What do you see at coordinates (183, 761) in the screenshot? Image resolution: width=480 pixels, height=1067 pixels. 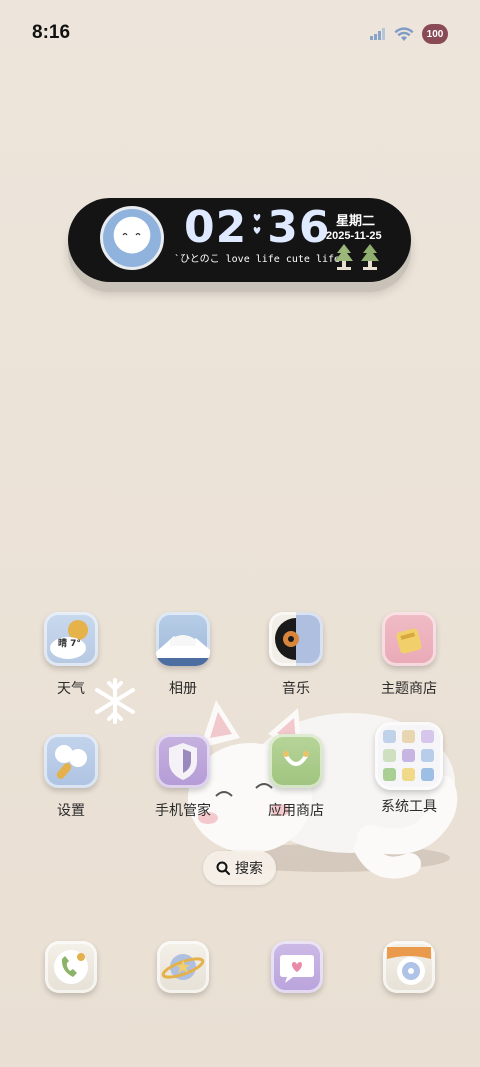 I see `shield-icon` at bounding box center [183, 761].